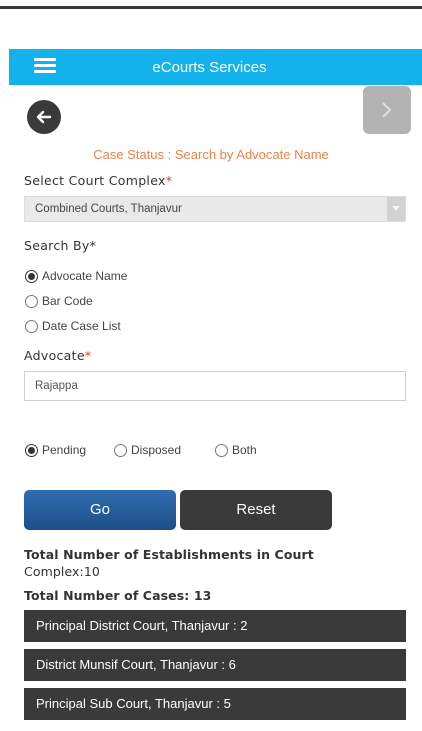 Image resolution: width=422 pixels, height=731 pixels. What do you see at coordinates (236, 450) in the screenshot?
I see `radio-both: Both` at bounding box center [236, 450].